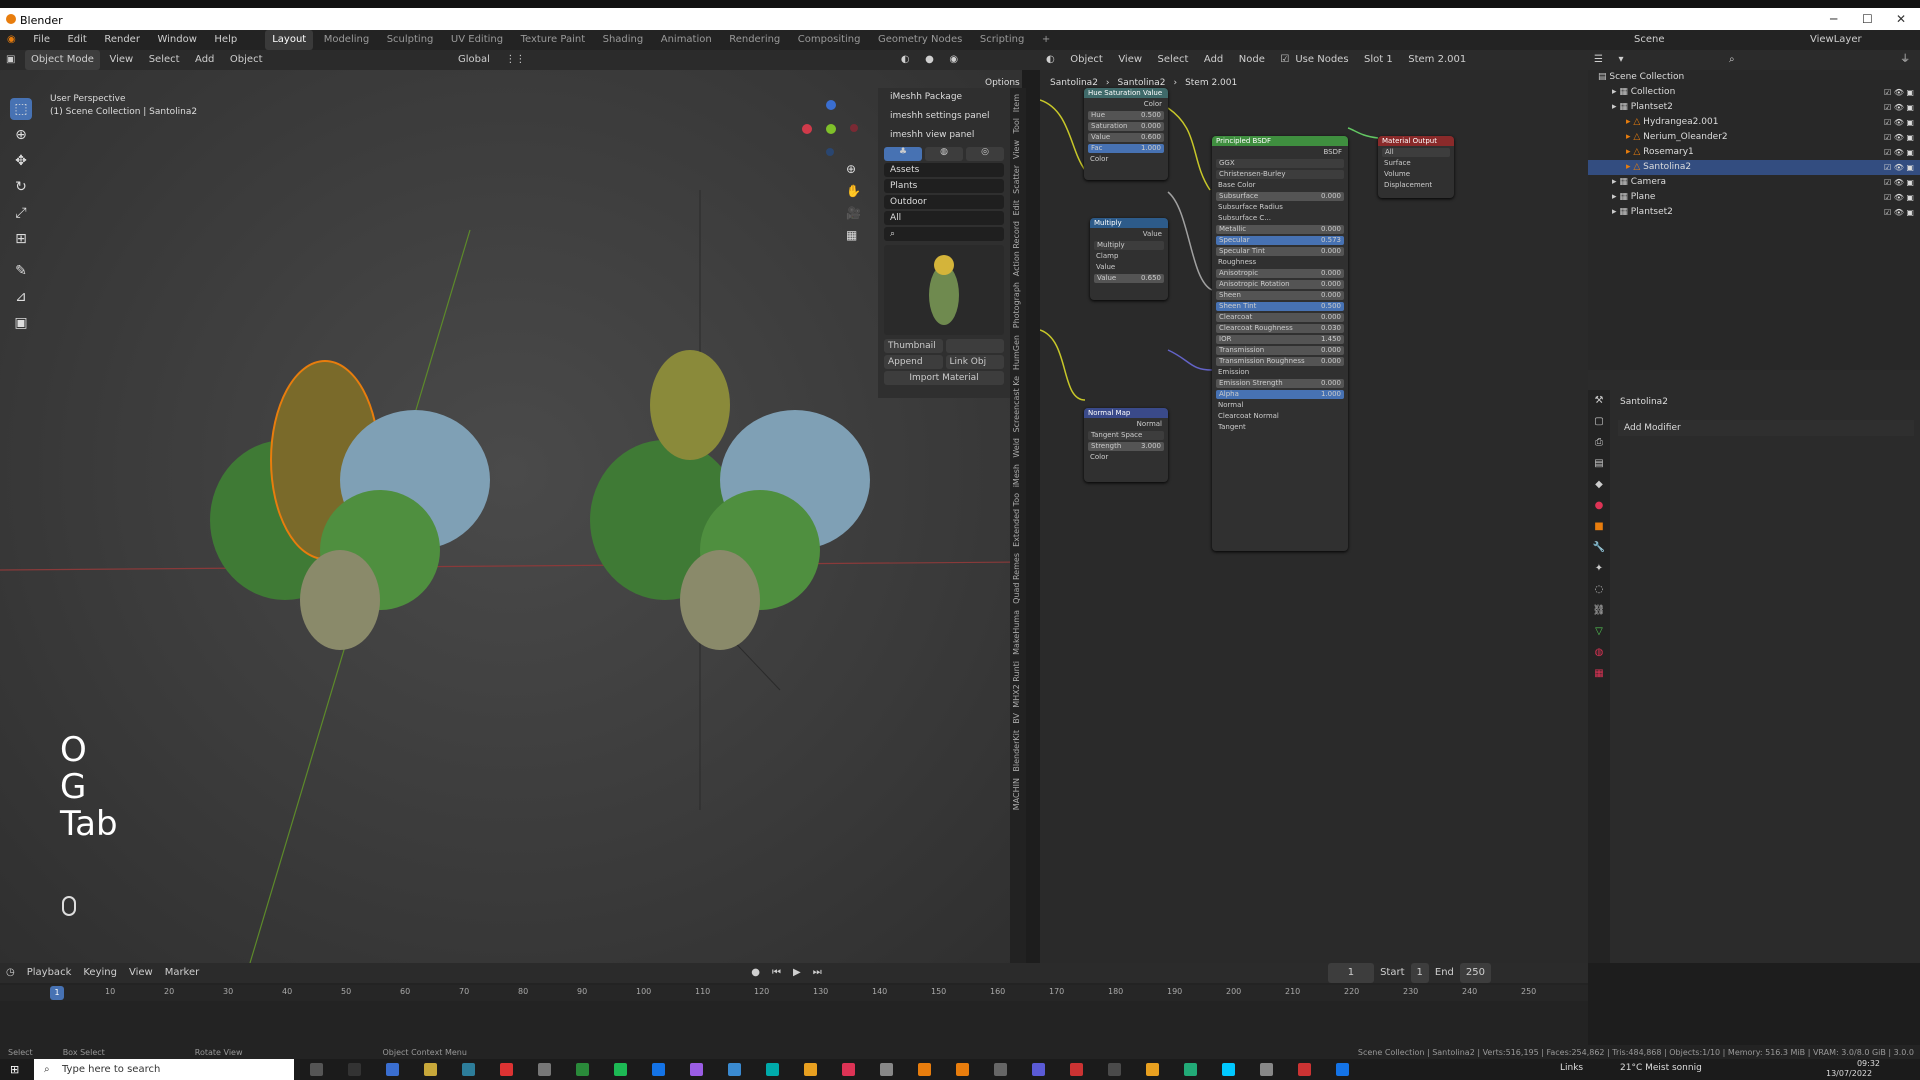  Describe the element at coordinates (121, 60) in the screenshot. I see `viewport-menu-view: View` at that location.